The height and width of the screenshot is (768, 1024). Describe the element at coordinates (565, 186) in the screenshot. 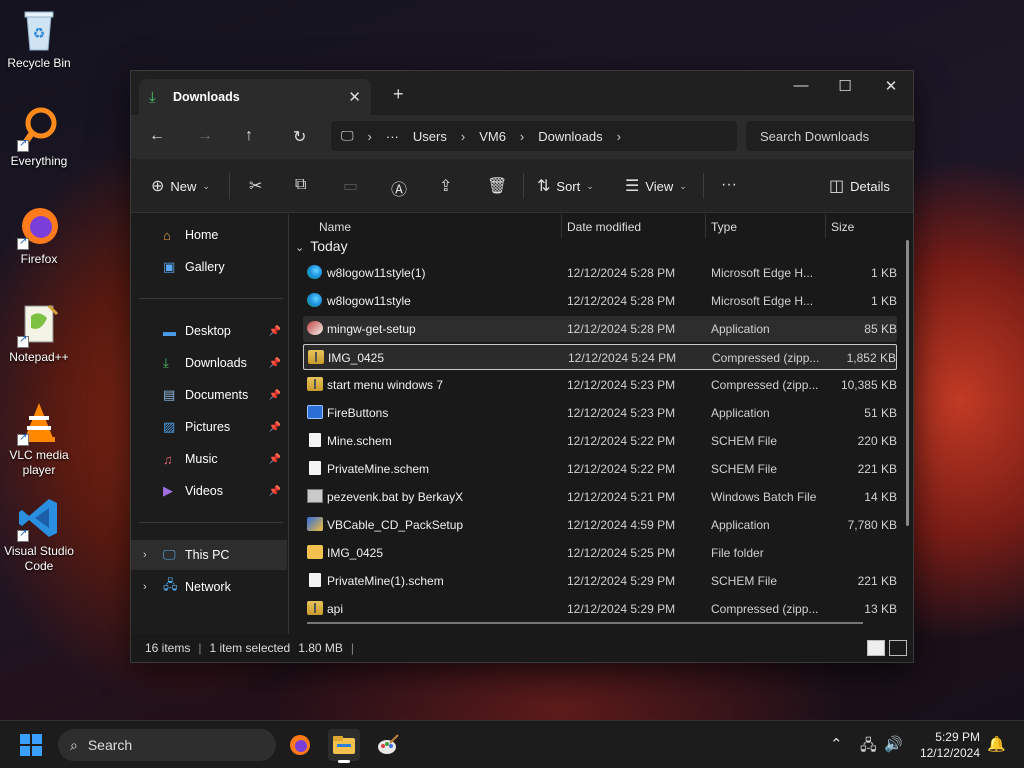

I see `sort-button: ⇅ Sort ⌄` at that location.